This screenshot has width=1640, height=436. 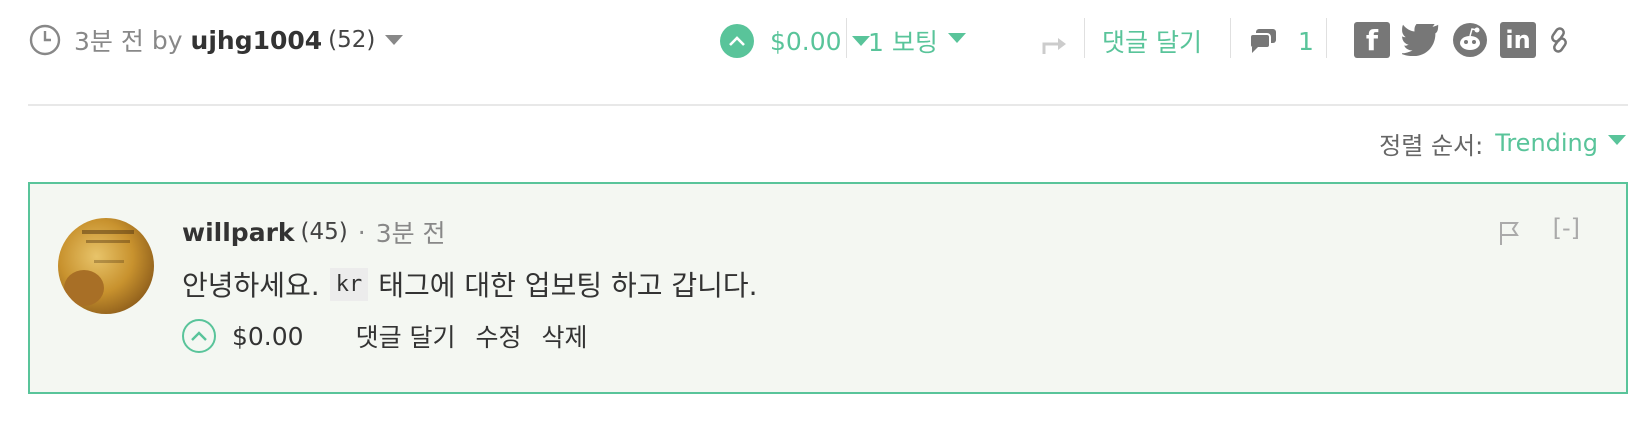 What do you see at coordinates (1518, 40) in the screenshot?
I see `linkedin-icon: in` at bounding box center [1518, 40].